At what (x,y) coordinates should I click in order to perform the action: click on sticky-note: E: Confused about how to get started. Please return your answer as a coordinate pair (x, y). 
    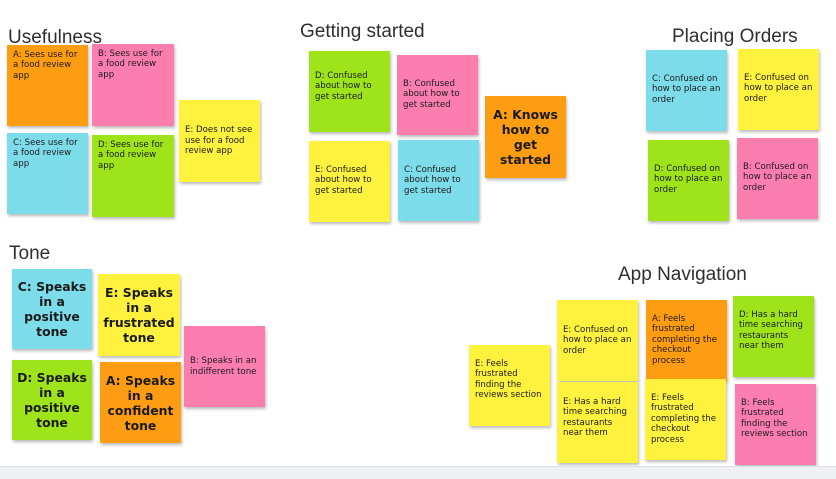
    Looking at the image, I should click on (349, 181).